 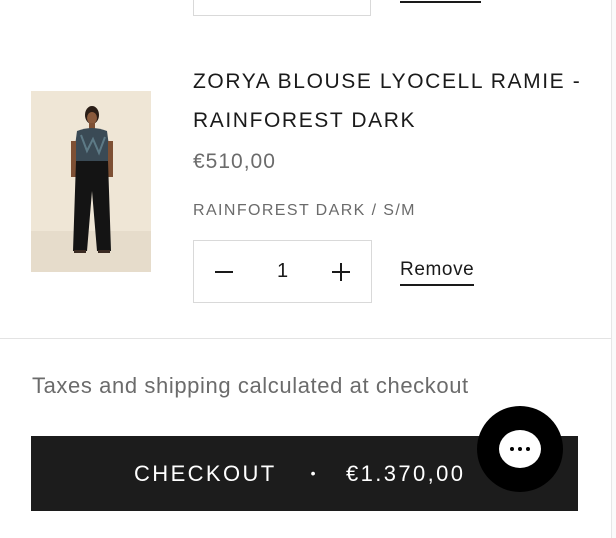 What do you see at coordinates (405, 473) in the screenshot?
I see `checkout-total: €1.370,00` at bounding box center [405, 473].